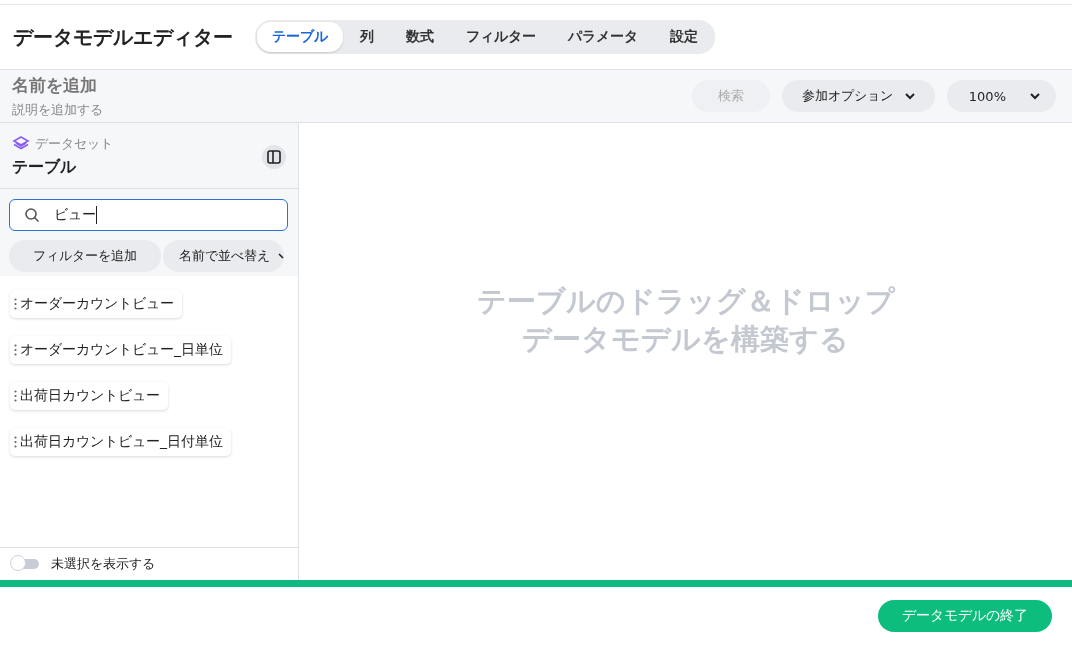 This screenshot has width=1072, height=645. Describe the element at coordinates (96, 304) in the screenshot. I see `table-chip: オーダーカウントビュー` at that location.